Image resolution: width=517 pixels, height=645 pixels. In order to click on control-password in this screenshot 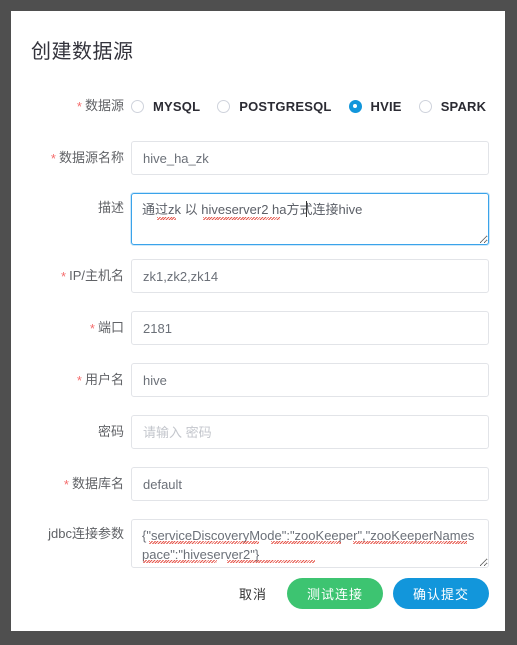, I will do `click(310, 432)`.